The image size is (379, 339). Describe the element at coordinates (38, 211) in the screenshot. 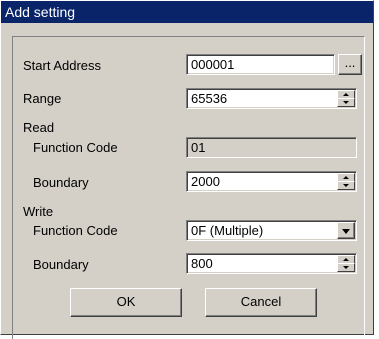

I see `write-section-label: Write` at that location.